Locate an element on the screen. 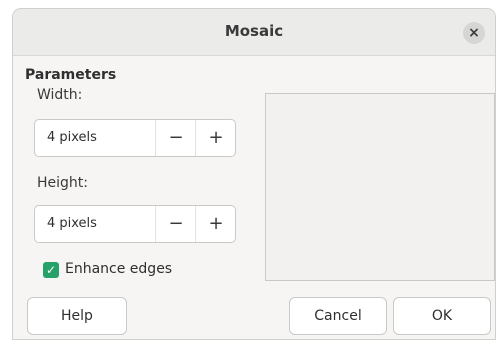 The height and width of the screenshot is (340, 499). height-spinbox: 4 pixels − + is located at coordinates (135, 224).